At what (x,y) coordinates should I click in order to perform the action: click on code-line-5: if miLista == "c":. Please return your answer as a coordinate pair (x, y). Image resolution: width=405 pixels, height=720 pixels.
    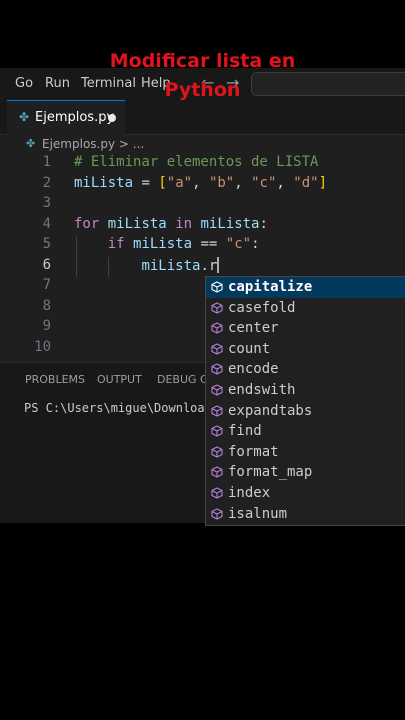
    Looking at the image, I should click on (183, 244).